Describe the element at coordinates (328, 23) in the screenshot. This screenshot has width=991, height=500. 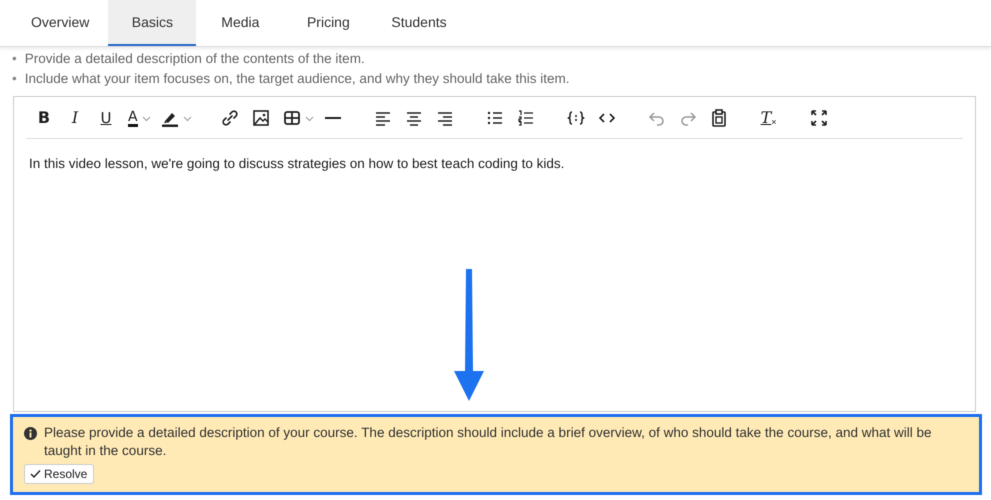
I see `tab: Pricing` at that location.